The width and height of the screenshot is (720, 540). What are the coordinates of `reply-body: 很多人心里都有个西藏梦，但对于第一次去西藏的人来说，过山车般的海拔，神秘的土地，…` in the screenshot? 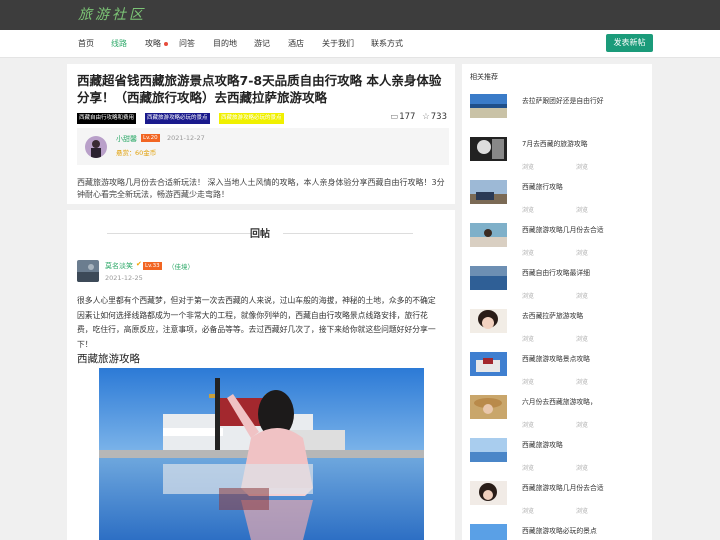 It's located at (256, 322).